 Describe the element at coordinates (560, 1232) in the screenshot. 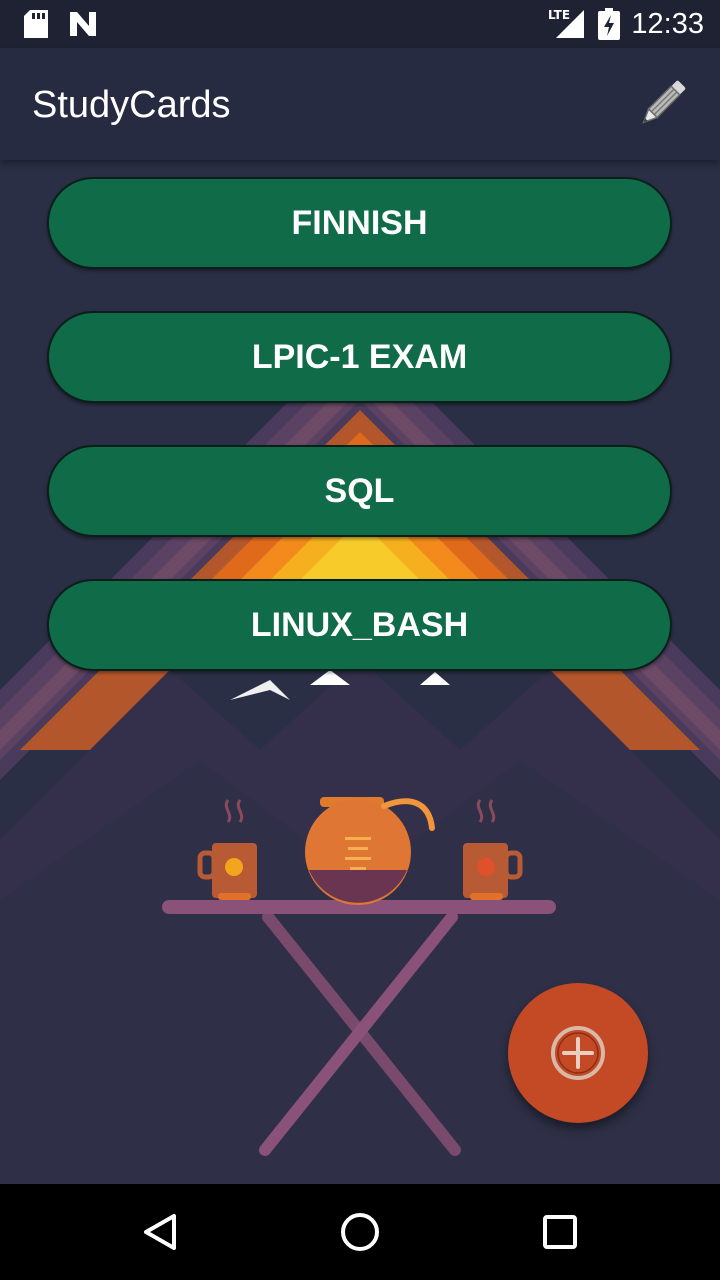

I see `recents-icon` at that location.